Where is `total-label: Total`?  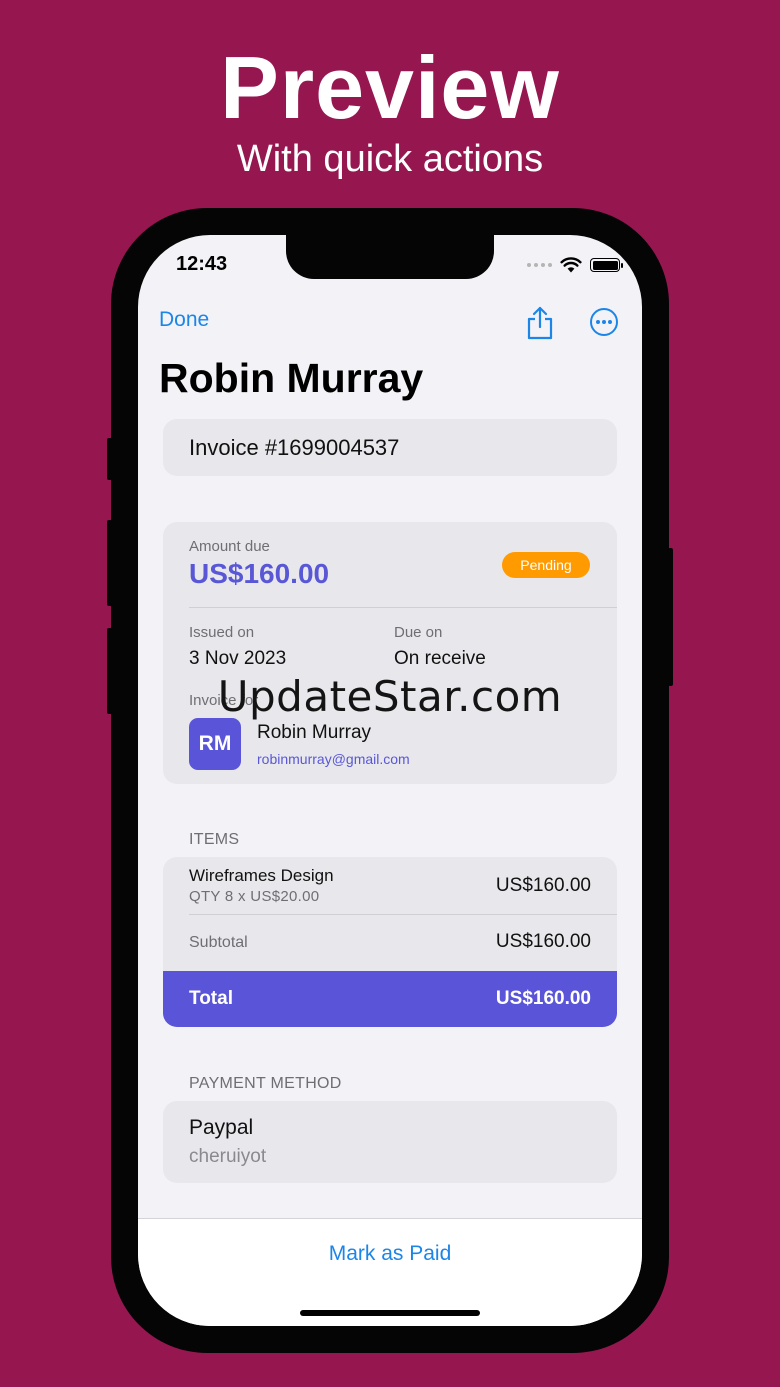 total-label: Total is located at coordinates (211, 998).